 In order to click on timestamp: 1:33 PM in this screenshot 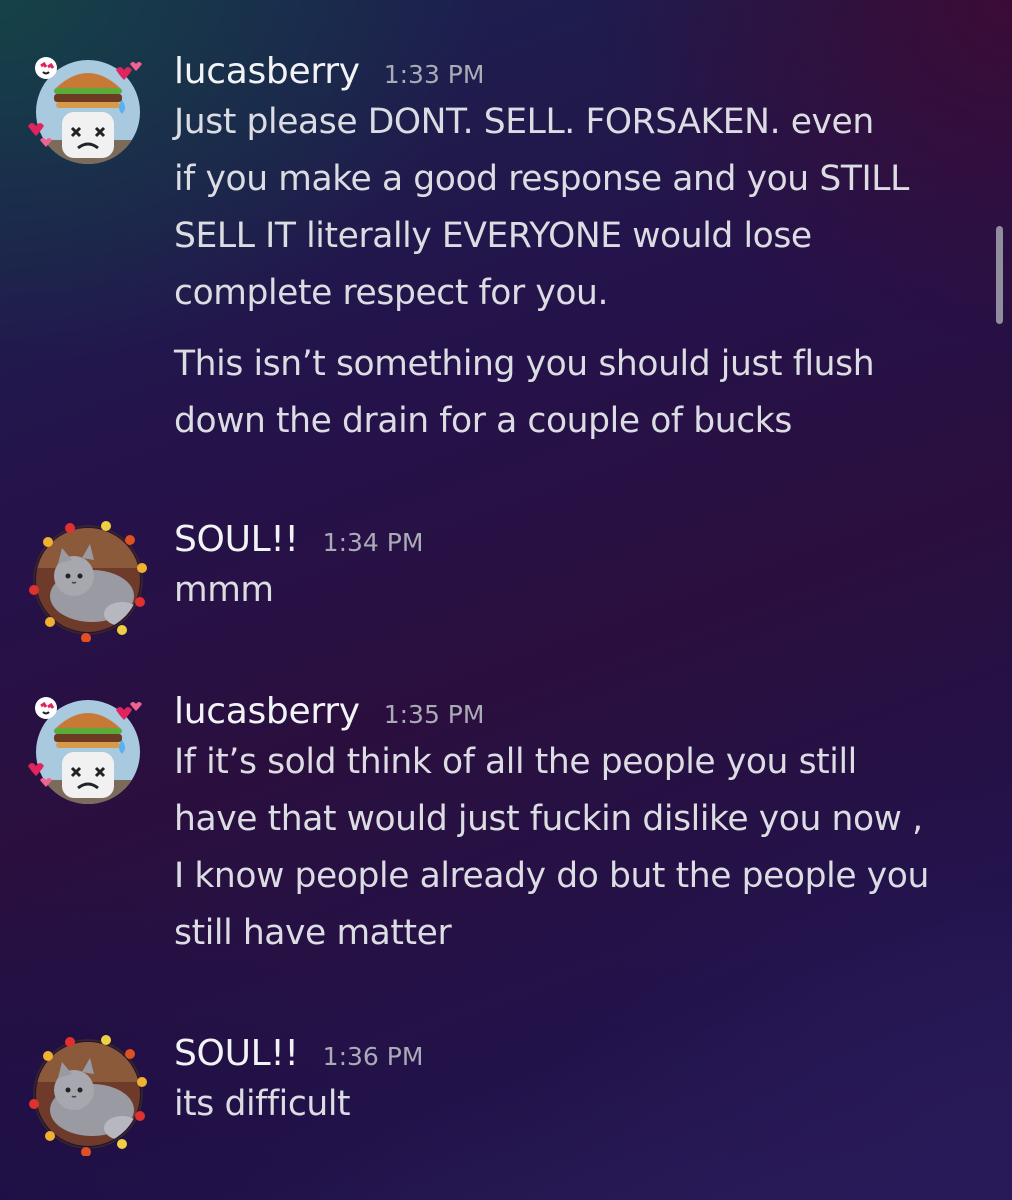, I will do `click(434, 74)`.